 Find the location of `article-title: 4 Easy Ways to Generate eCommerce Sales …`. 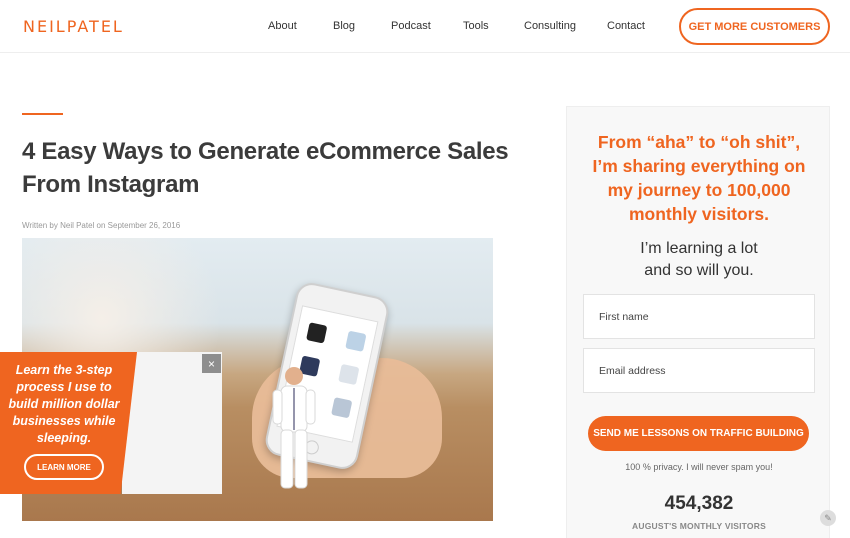

article-title: 4 Easy Ways to Generate eCommerce Sales … is located at coordinates (265, 168).